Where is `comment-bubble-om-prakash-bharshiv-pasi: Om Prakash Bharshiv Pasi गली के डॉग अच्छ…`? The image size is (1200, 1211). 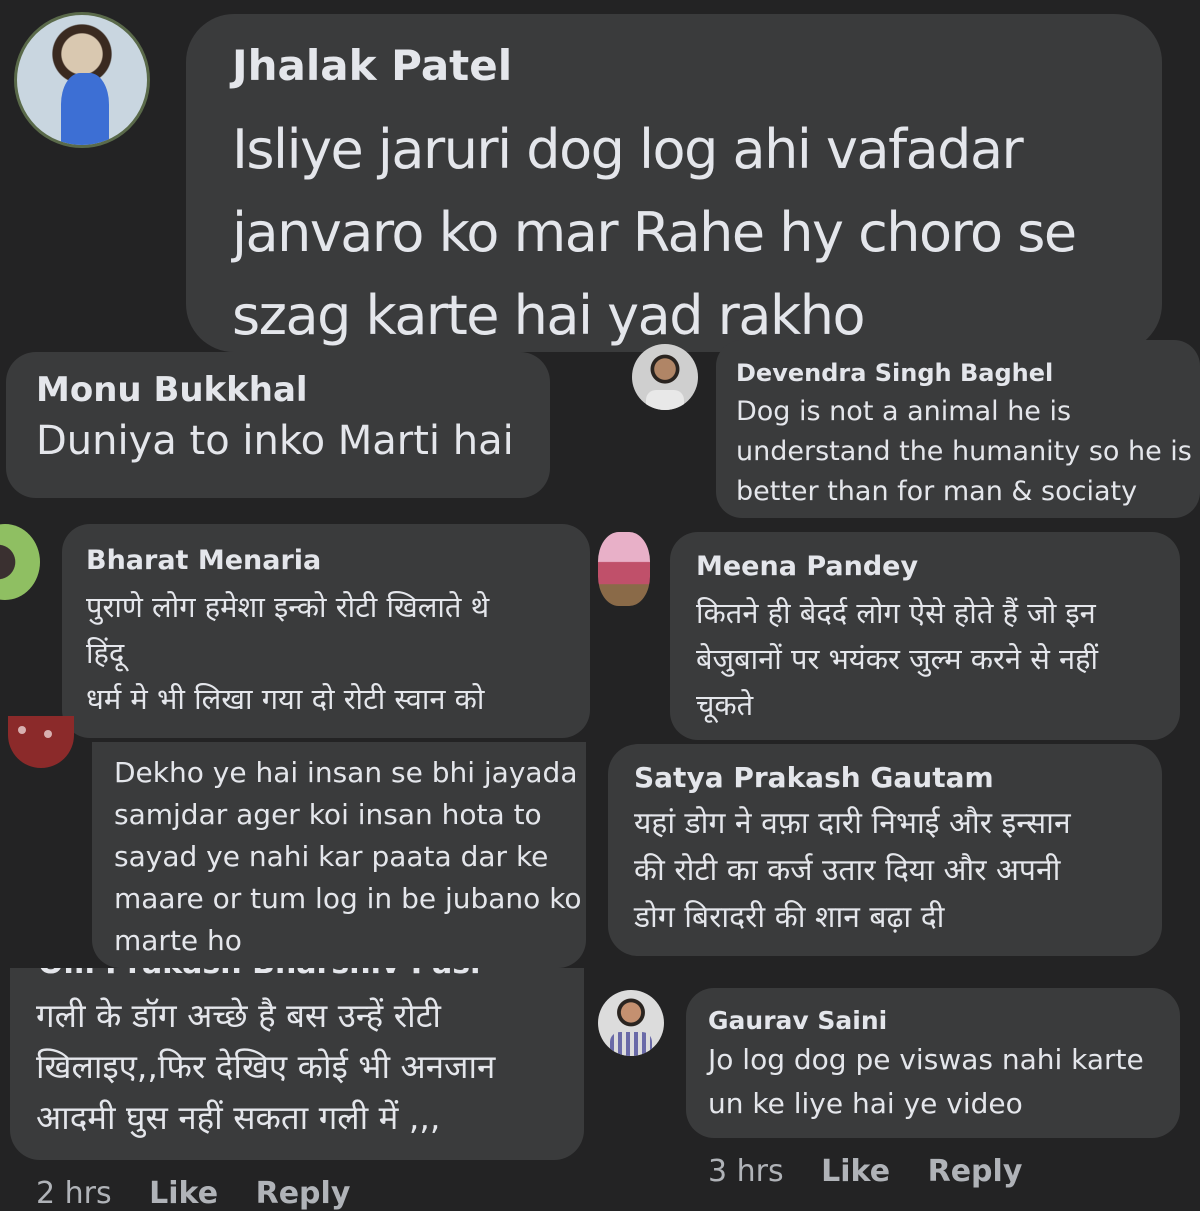 comment-bubble-om-prakash-bharshiv-pasi: Om Prakash Bharshiv Pasi गली के डॉग अच्छ… is located at coordinates (297, 1064).